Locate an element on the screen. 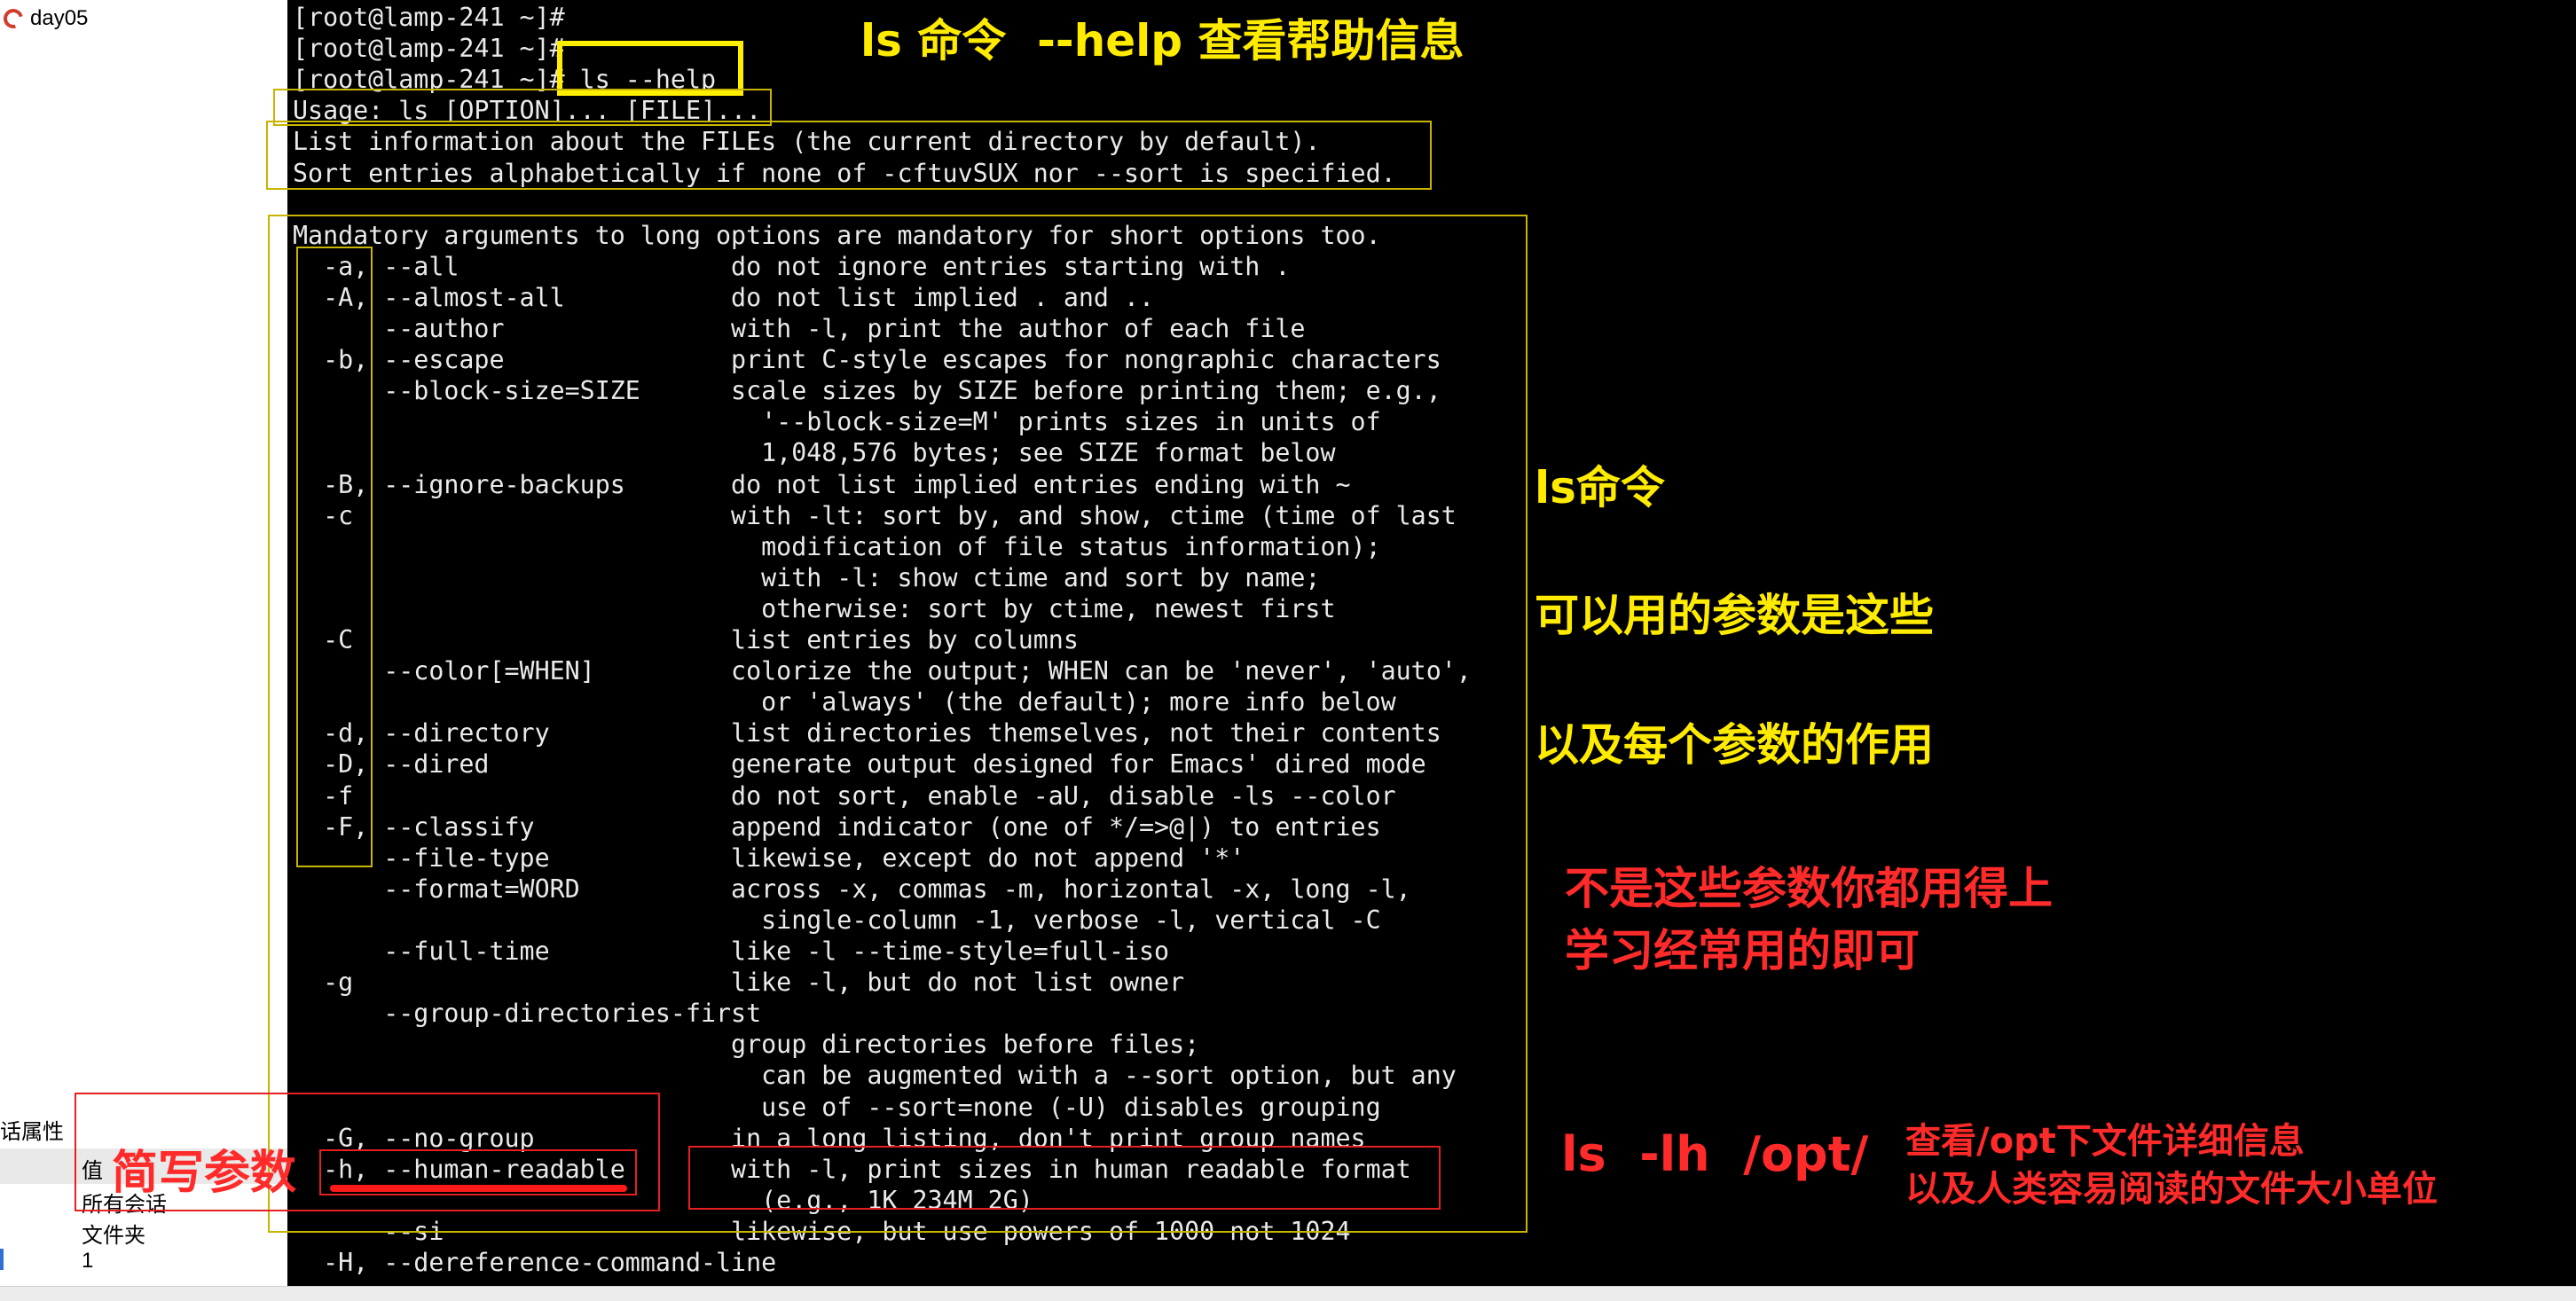  session-name: day05 is located at coordinates (59, 18).